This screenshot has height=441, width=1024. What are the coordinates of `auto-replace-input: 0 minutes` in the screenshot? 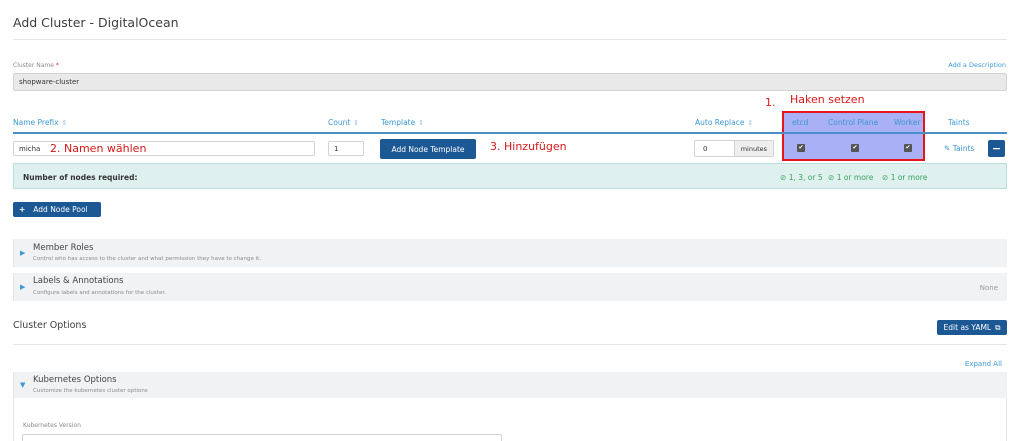 It's located at (734, 148).